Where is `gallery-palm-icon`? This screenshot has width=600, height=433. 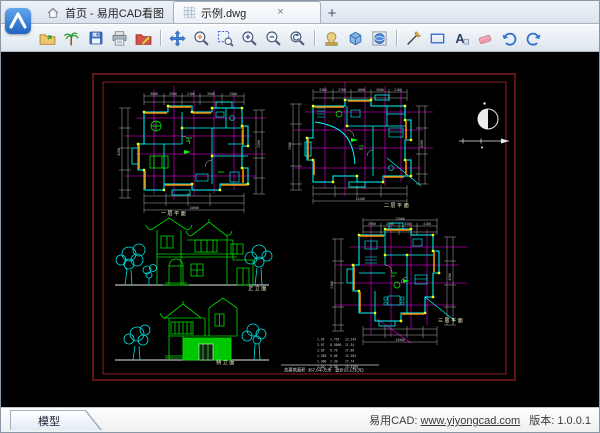
gallery-palm-icon is located at coordinates (71, 38).